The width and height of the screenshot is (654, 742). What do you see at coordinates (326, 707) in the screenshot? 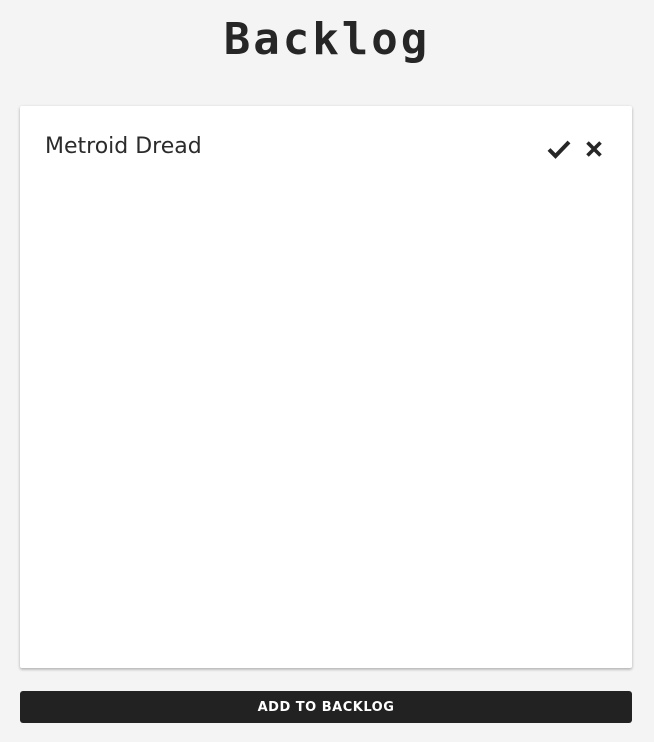
I see `add-to-backlog-button: ADD TO BACKLOG` at bounding box center [326, 707].